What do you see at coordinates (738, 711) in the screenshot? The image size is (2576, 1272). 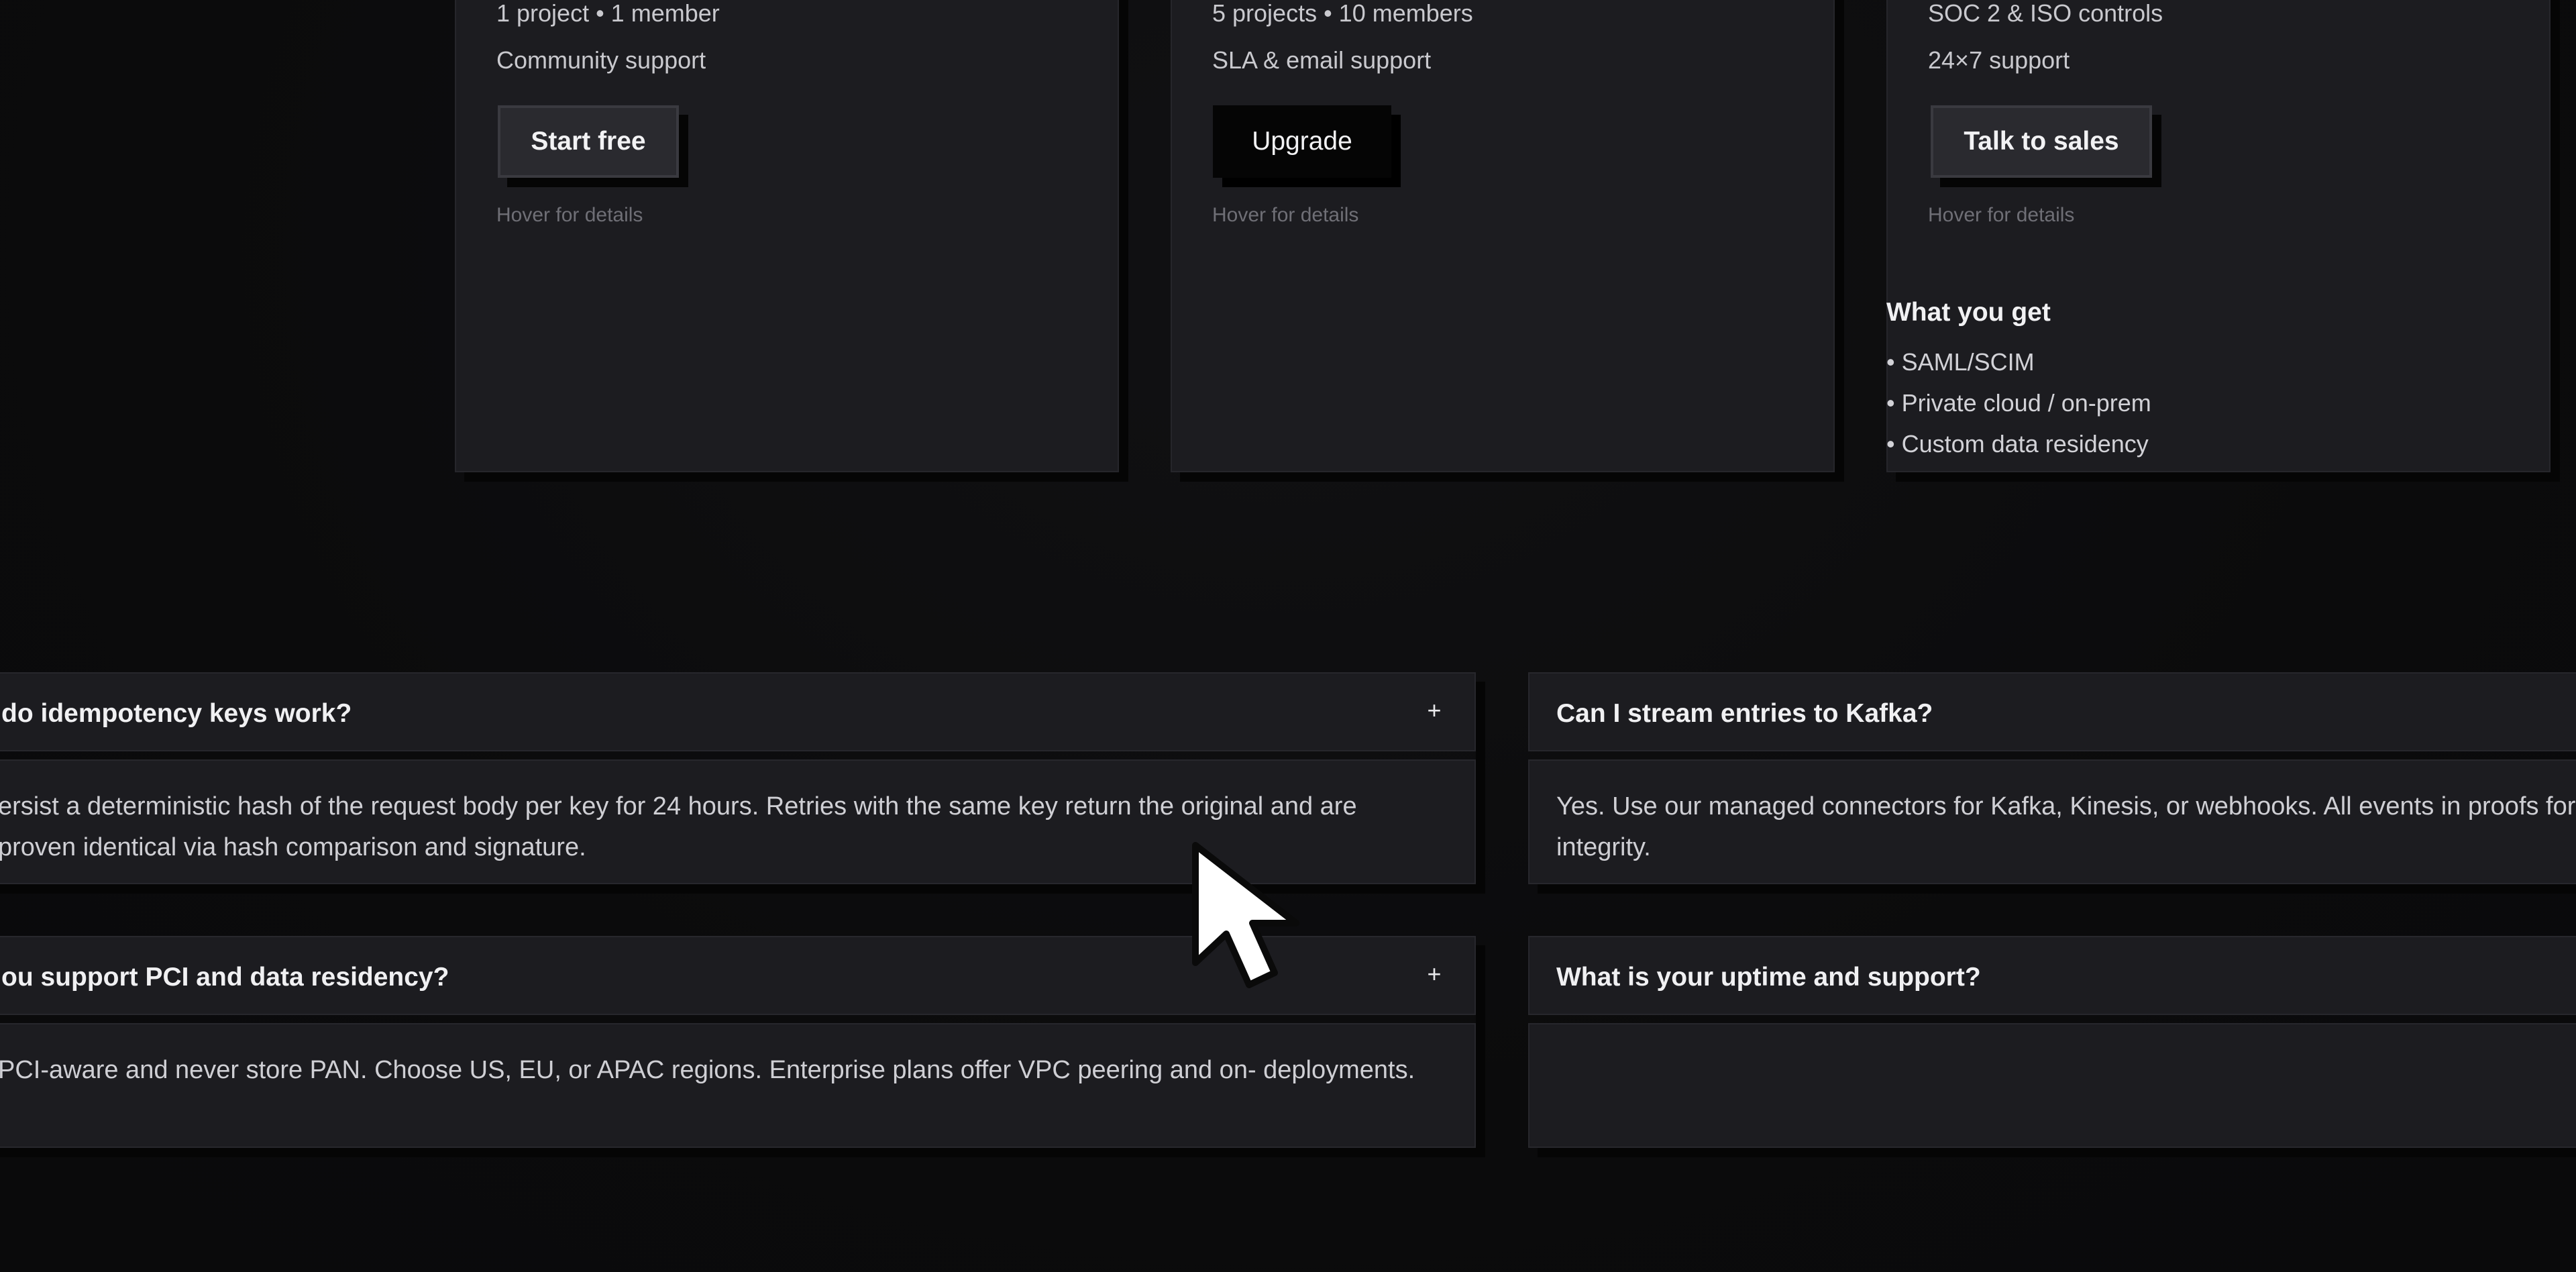 I see `faq-question-header: do idempotency keys work? +` at bounding box center [738, 711].